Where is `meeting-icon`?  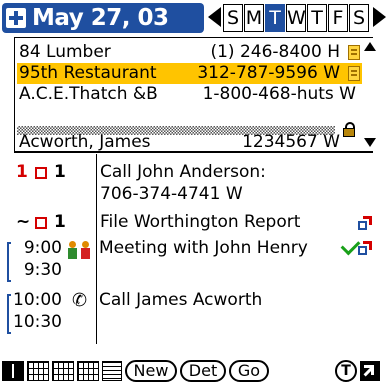
meeting-icon is located at coordinates (80, 250).